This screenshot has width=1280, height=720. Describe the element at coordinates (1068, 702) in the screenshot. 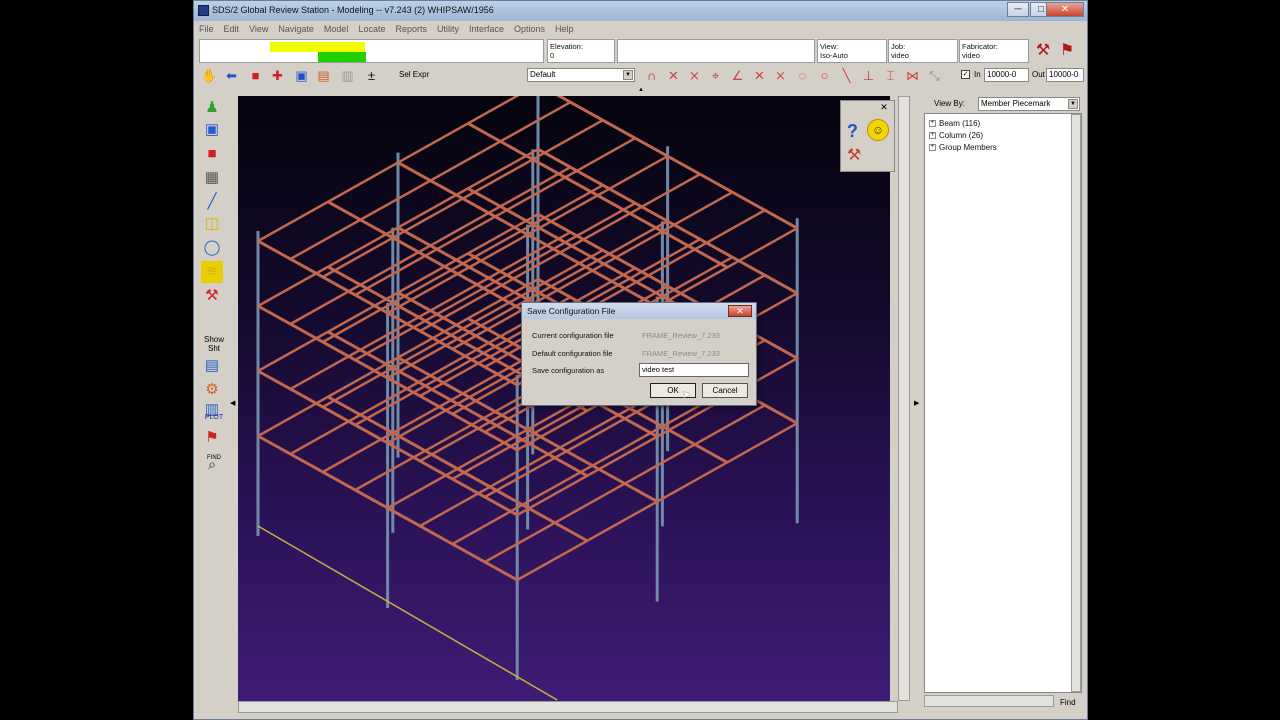

I see `find-button: Find` at that location.